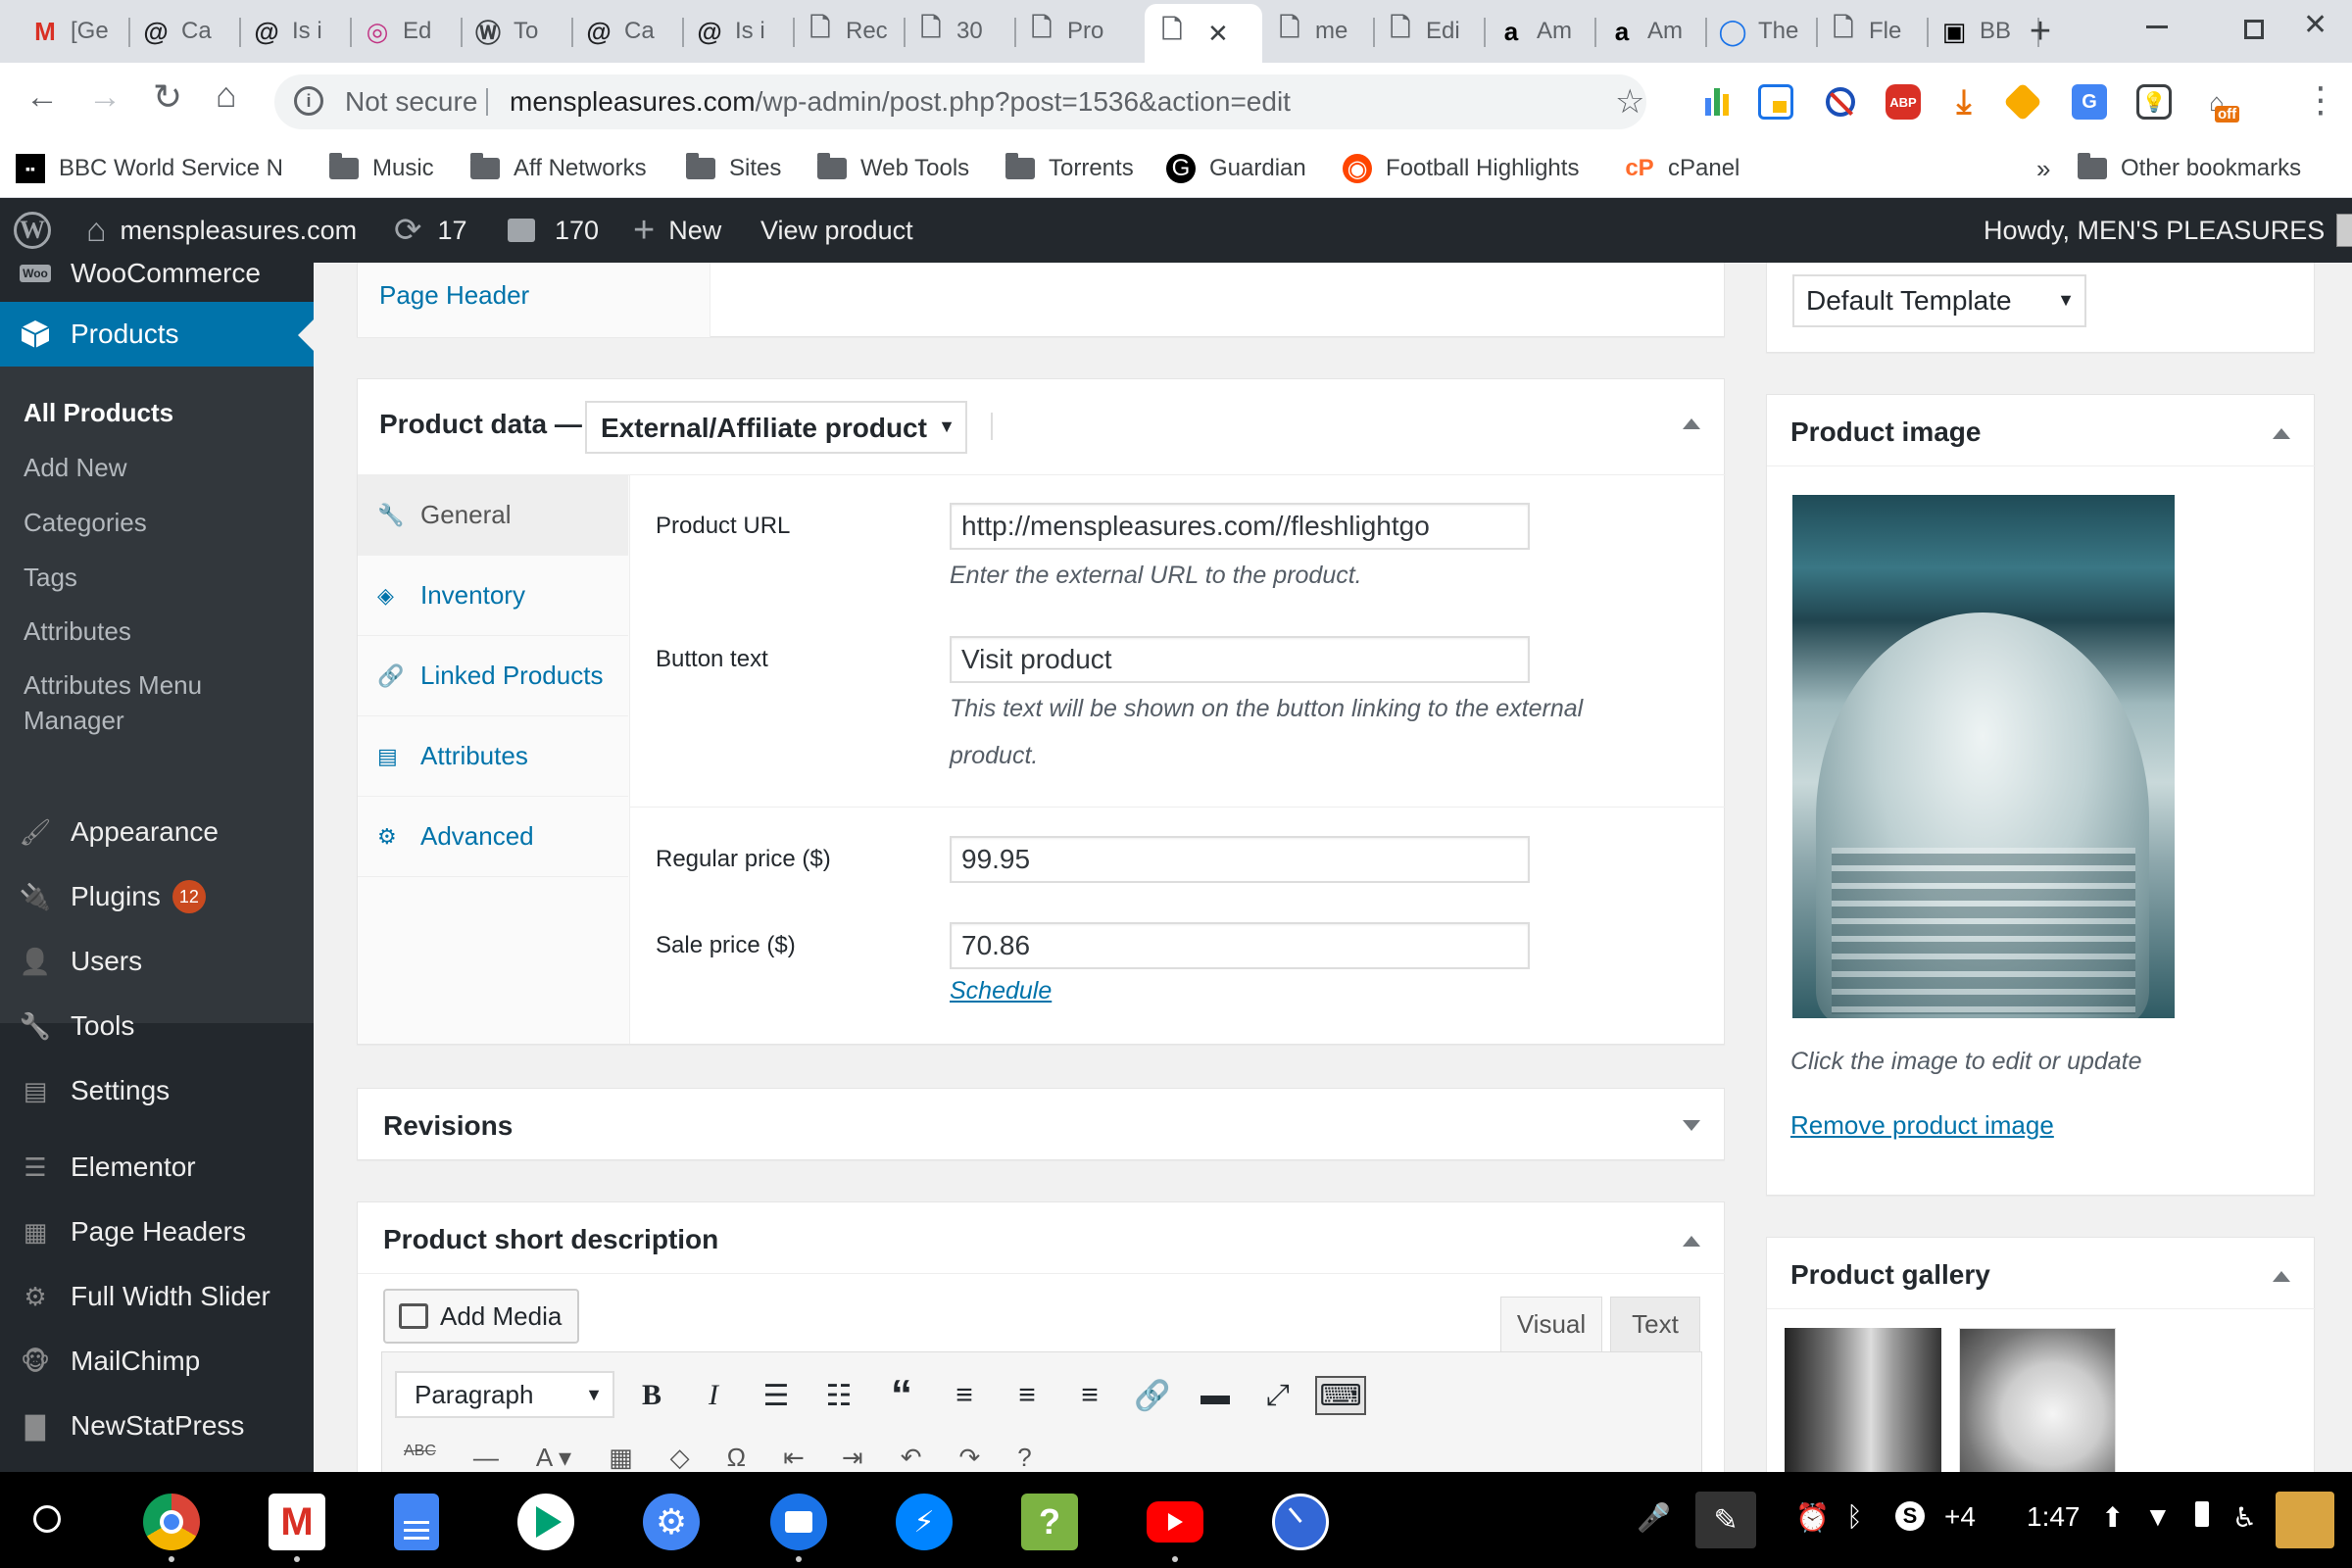 The image size is (2352, 1568). I want to click on youtube-icon, so click(1175, 1522).